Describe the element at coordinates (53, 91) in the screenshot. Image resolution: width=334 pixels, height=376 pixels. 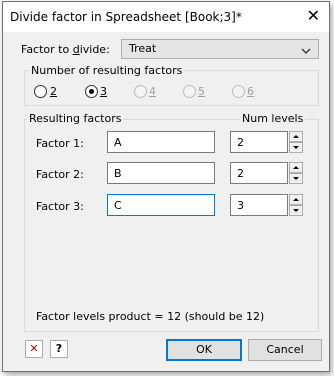
I see `radio-2-label: 2` at that location.